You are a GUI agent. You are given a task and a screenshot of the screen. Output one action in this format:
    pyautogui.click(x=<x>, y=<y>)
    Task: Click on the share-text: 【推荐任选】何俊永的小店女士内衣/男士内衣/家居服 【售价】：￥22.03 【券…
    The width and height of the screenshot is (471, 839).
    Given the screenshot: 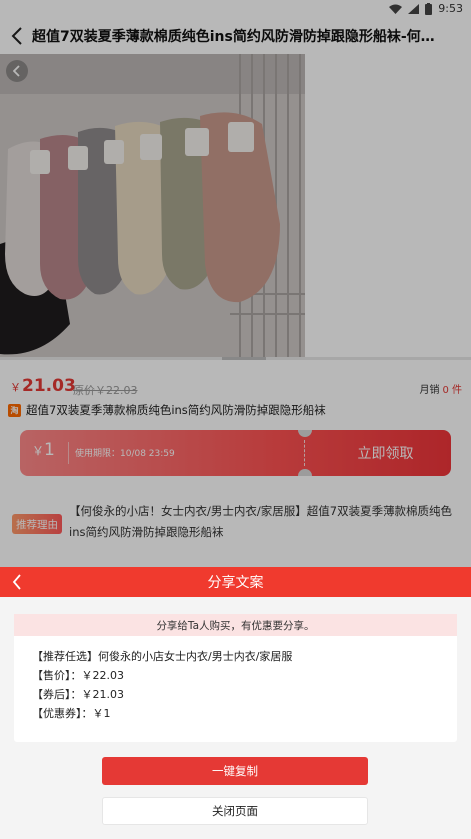 What is the action you would take?
    pyautogui.click(x=162, y=685)
    